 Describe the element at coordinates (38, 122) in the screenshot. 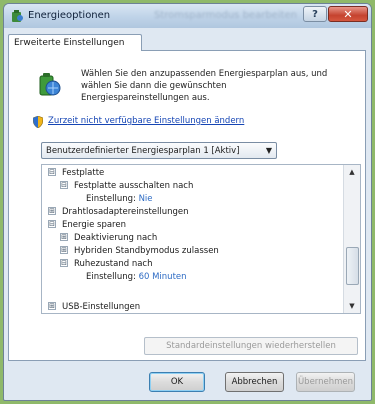

I see `uac-shield-icon` at that location.